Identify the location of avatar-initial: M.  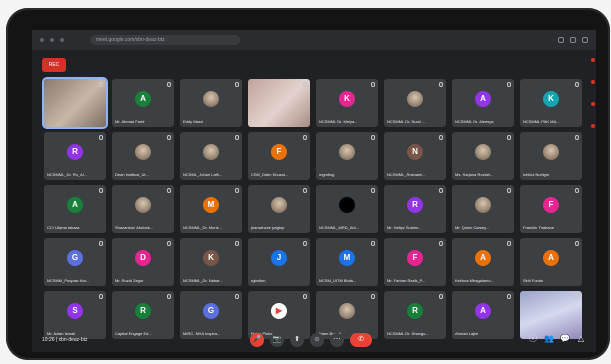
(211, 205).